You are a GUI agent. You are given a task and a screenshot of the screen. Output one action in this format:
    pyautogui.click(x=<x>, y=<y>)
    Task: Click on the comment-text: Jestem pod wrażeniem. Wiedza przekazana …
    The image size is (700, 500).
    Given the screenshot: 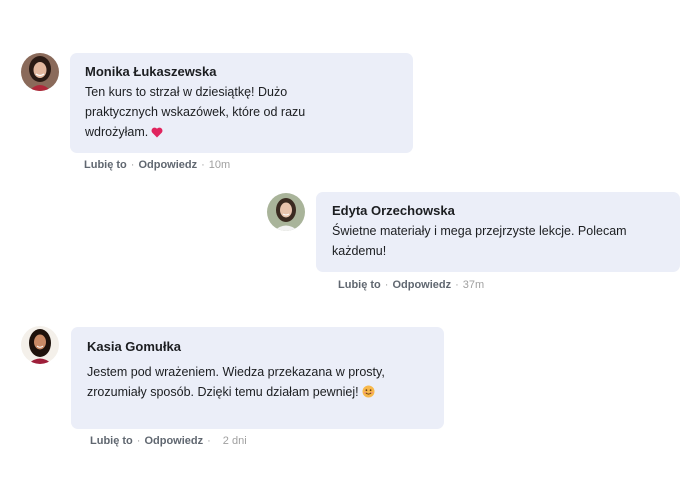 What is the action you would take?
    pyautogui.click(x=247, y=383)
    